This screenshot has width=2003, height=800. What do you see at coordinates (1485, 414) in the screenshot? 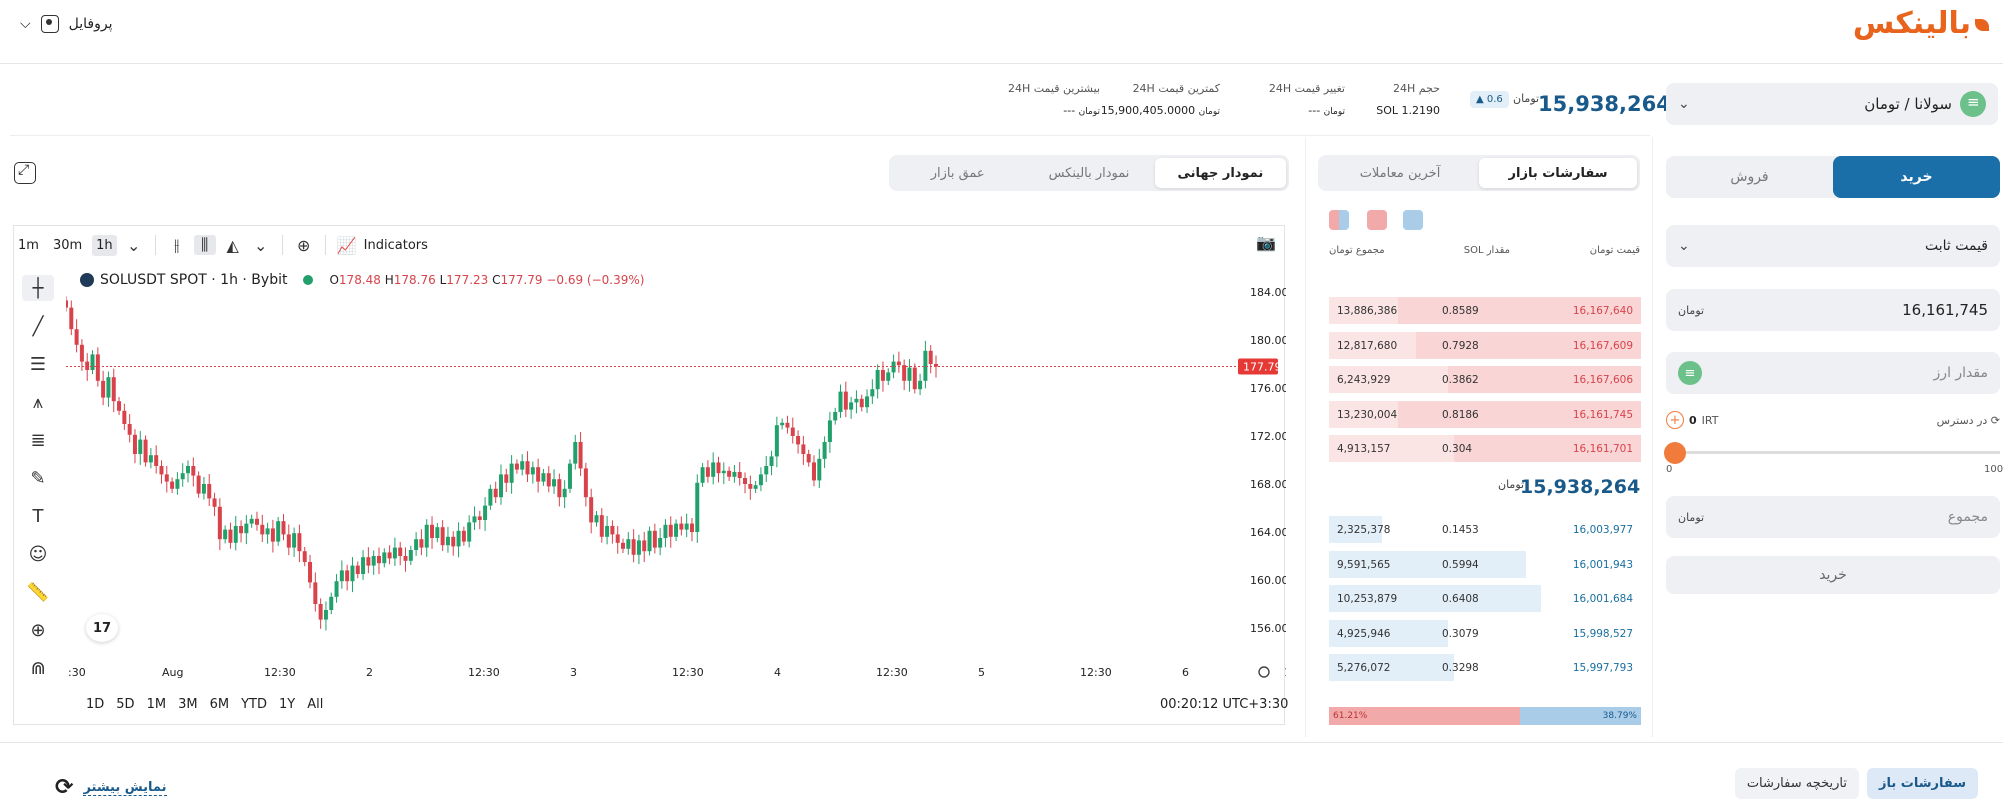
I see `sell-order-row: 13,230,004 0.8186 16,161,745` at bounding box center [1485, 414].